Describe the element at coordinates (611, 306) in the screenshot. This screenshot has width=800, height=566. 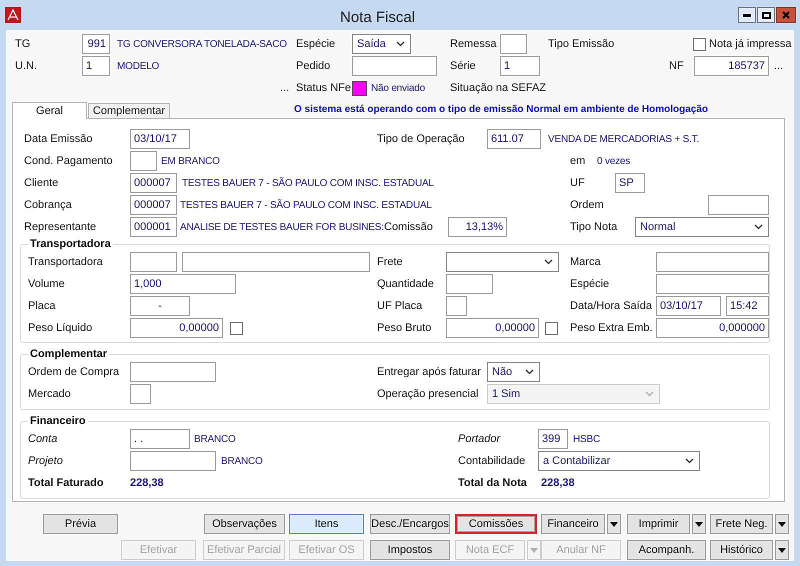
I see `field-label: Data/Hora Saída` at that location.